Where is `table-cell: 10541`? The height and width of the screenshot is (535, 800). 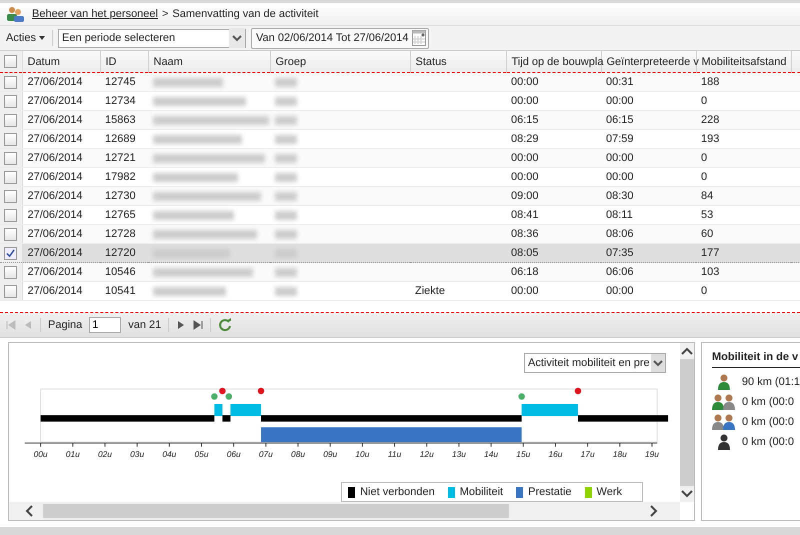
table-cell: 10541 is located at coordinates (124, 291).